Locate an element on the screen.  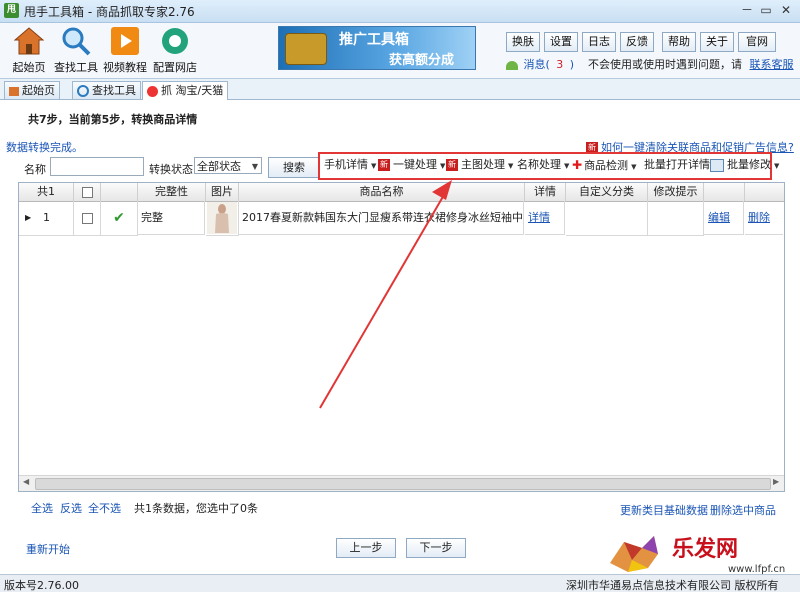
status-message: 数据转换完成。 is located at coordinates (44, 147).